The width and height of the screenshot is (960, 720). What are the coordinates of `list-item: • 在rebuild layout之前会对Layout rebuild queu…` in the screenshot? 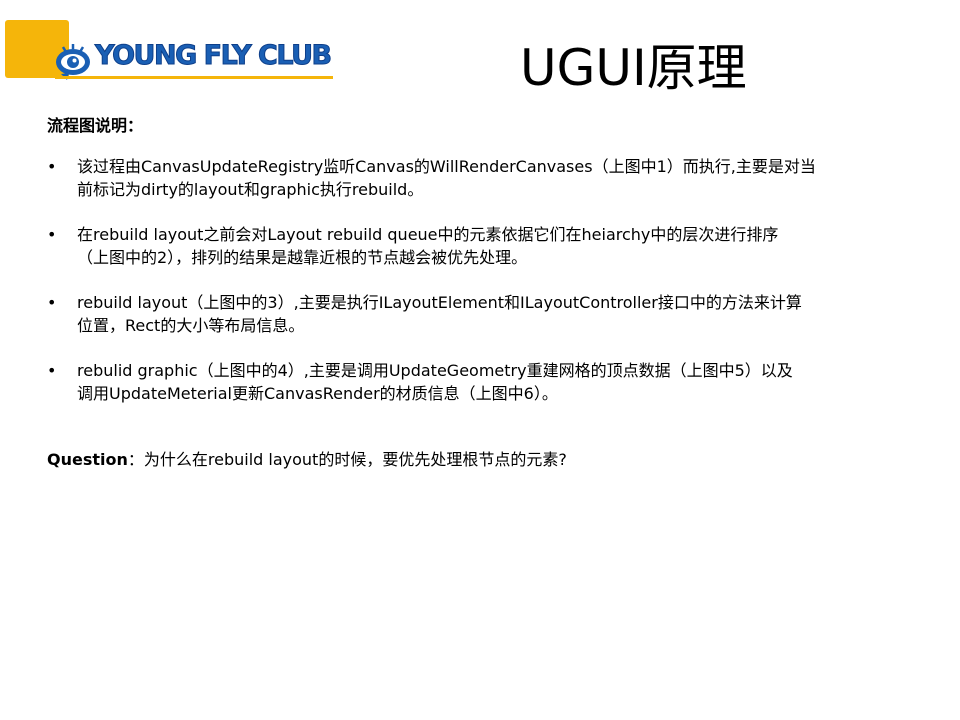 It's located at (487, 246).